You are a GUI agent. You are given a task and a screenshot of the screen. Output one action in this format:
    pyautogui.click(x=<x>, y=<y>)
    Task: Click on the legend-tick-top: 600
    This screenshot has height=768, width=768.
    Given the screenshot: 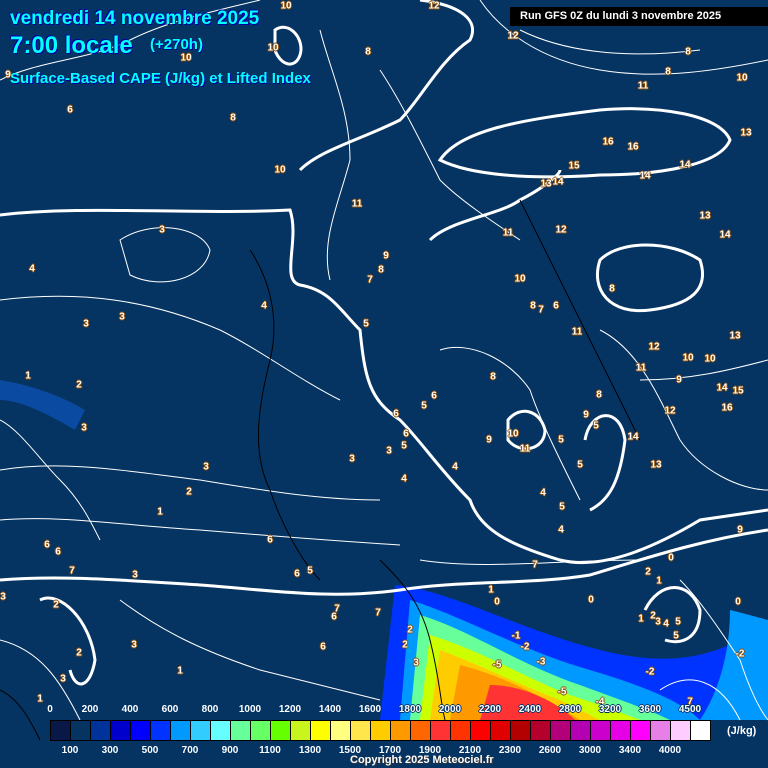 What is the action you would take?
    pyautogui.click(x=170, y=709)
    